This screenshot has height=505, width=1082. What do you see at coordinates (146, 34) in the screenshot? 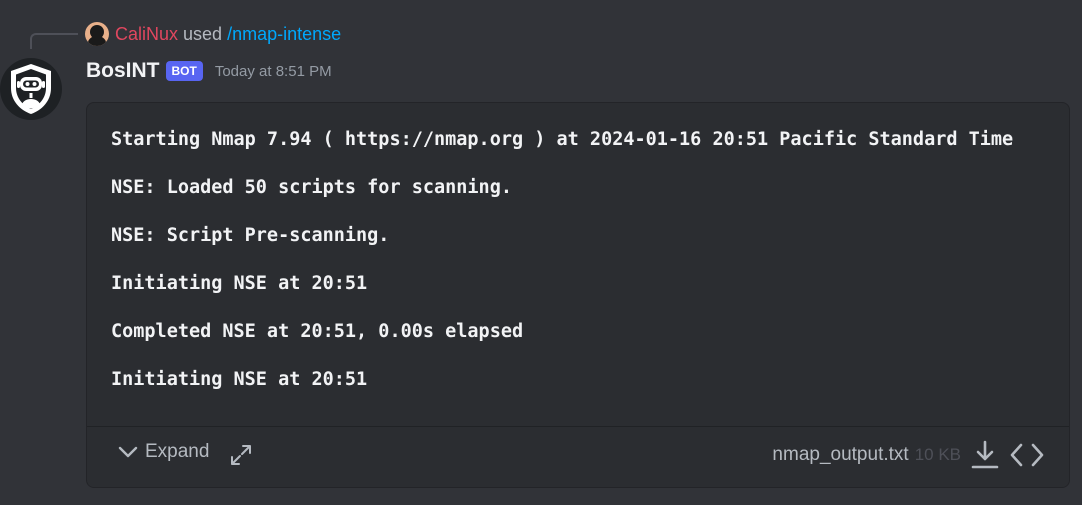
I see `reply-username: CaliNux` at bounding box center [146, 34].